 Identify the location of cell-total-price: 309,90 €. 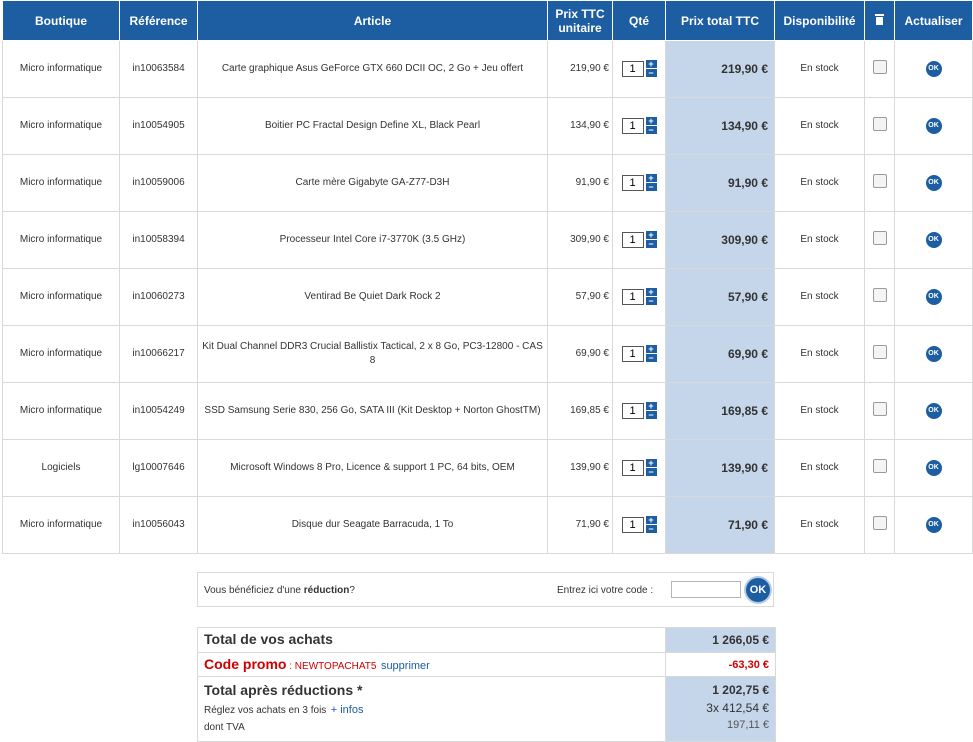
(720, 240).